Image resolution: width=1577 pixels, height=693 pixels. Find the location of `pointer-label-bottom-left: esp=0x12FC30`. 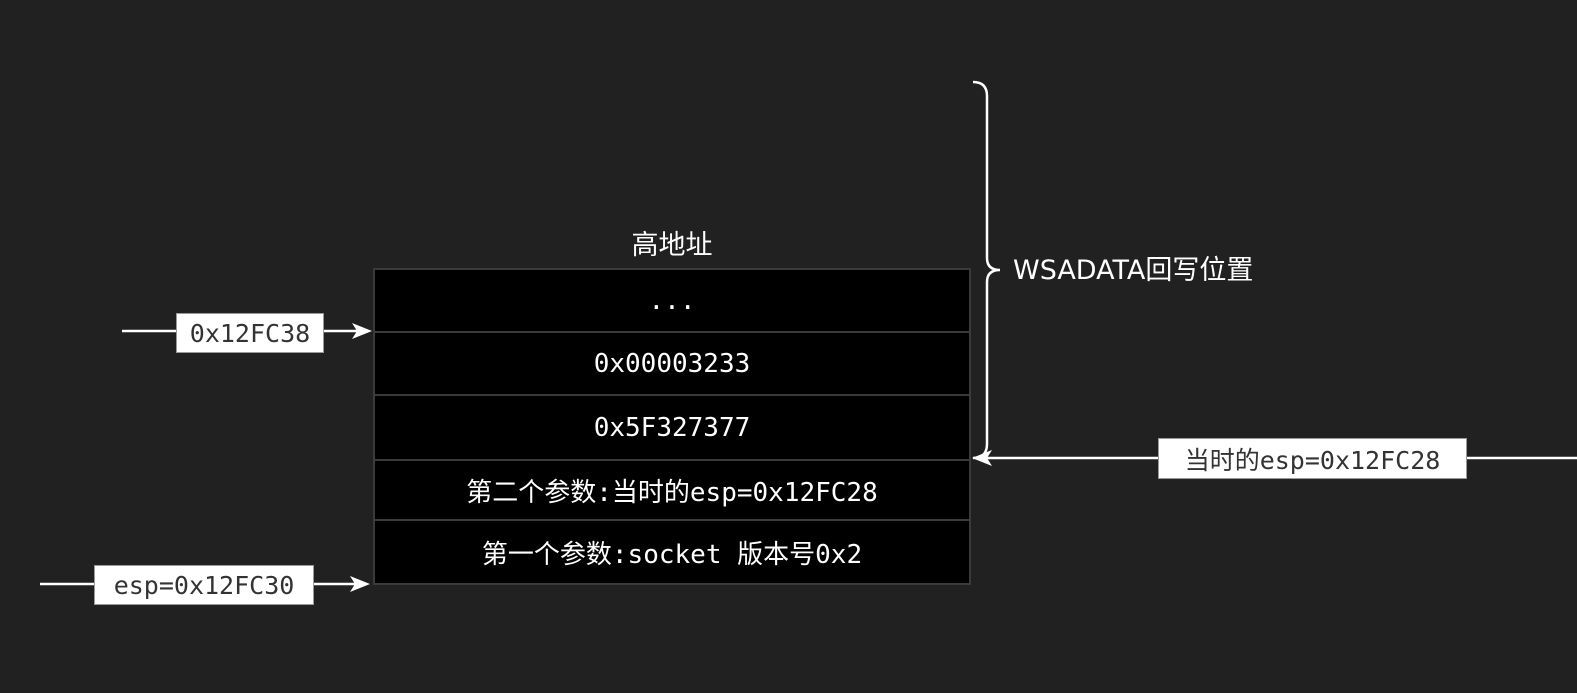

pointer-label-bottom-left: esp=0x12FC30 is located at coordinates (204, 585).